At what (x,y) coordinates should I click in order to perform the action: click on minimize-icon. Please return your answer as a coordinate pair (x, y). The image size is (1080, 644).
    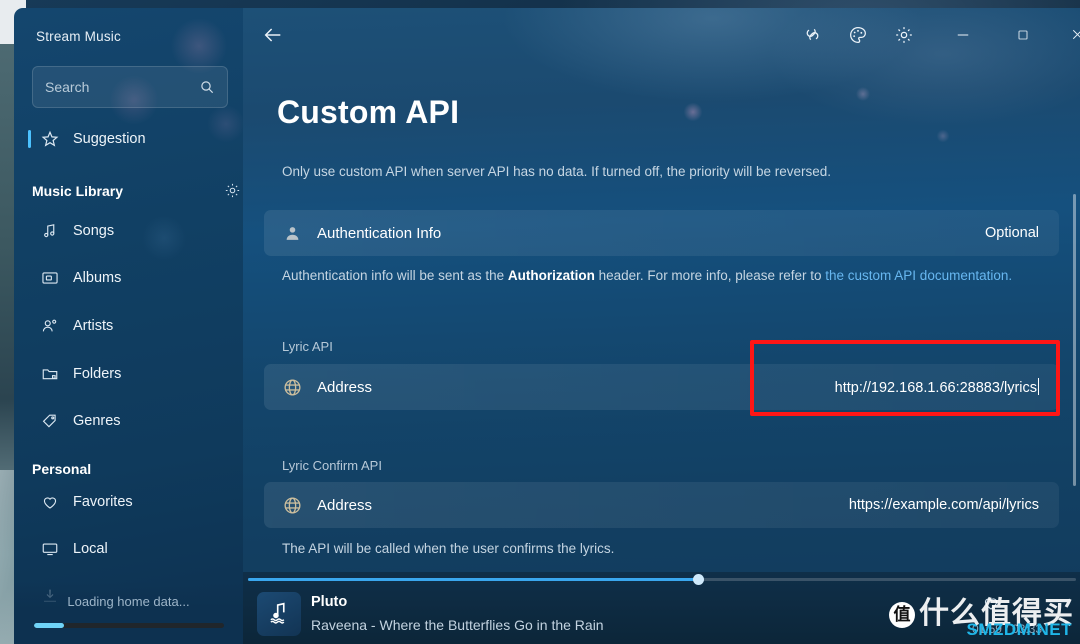
    Looking at the image, I should click on (963, 37).